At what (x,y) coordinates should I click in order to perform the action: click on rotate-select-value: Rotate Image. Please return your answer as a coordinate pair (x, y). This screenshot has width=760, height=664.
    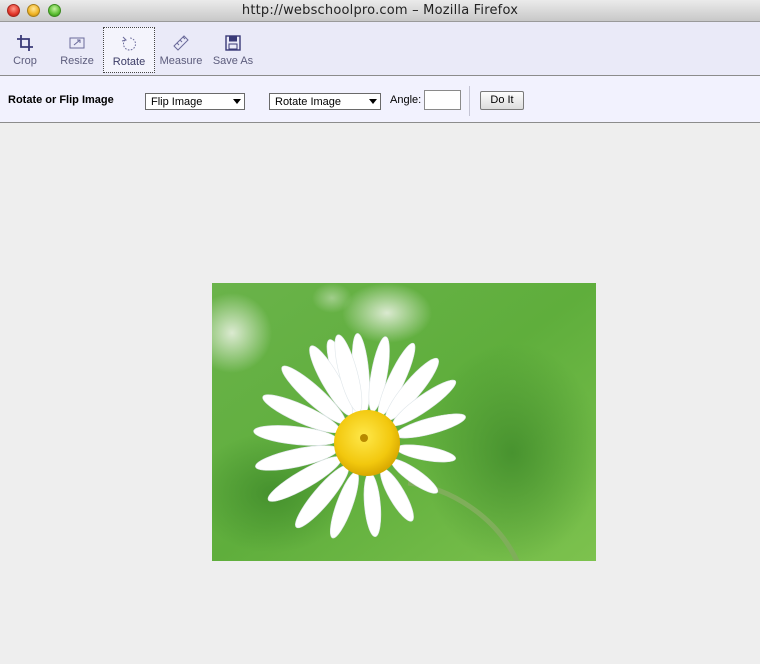
    Looking at the image, I should click on (308, 102).